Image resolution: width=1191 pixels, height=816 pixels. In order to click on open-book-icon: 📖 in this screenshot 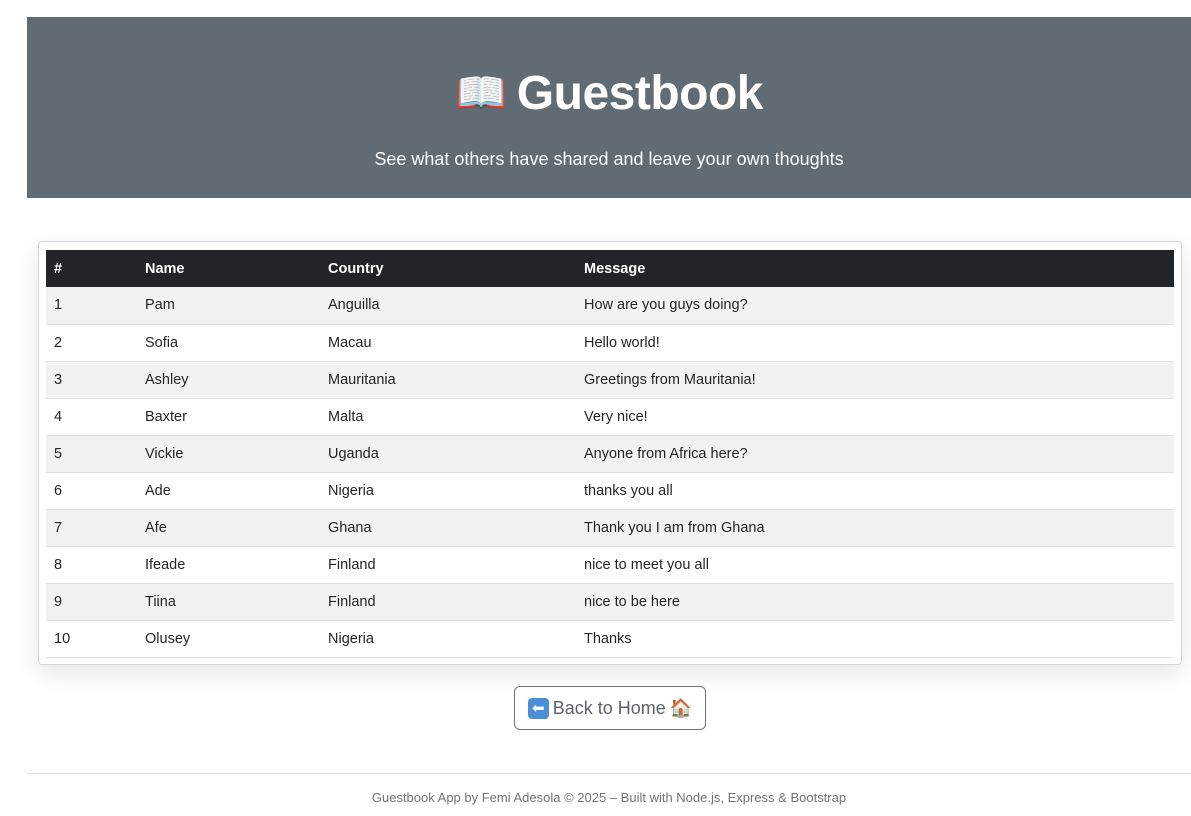, I will do `click(481, 92)`.